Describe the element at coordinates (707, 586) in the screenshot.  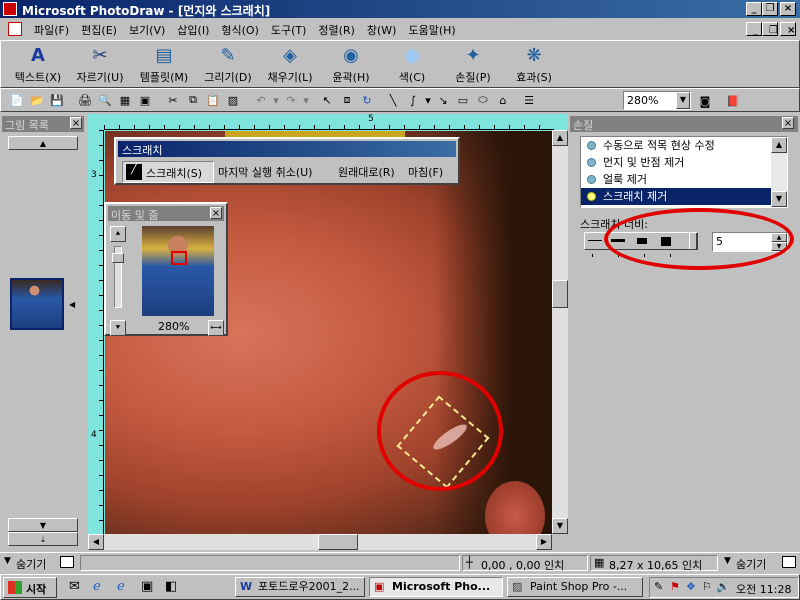
I see `tray-icon: ⚐` at that location.